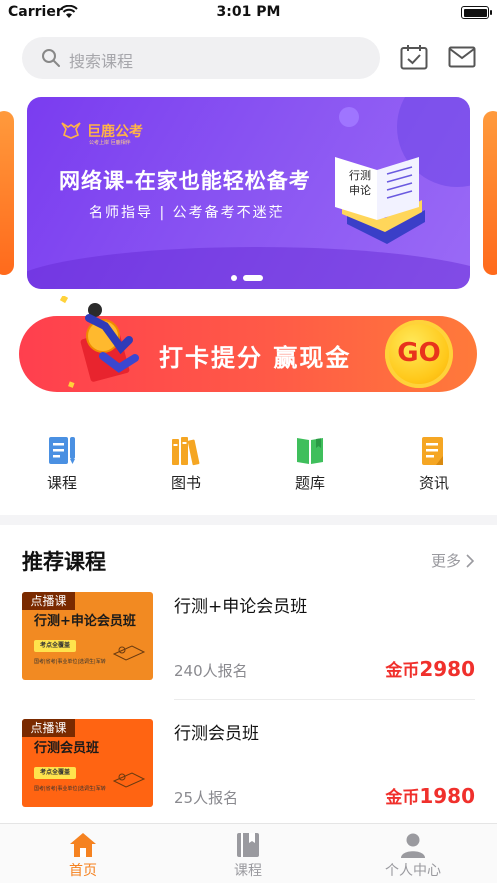  What do you see at coordinates (216, 734) in the screenshot?
I see `course-name: 行测会员班` at bounding box center [216, 734].